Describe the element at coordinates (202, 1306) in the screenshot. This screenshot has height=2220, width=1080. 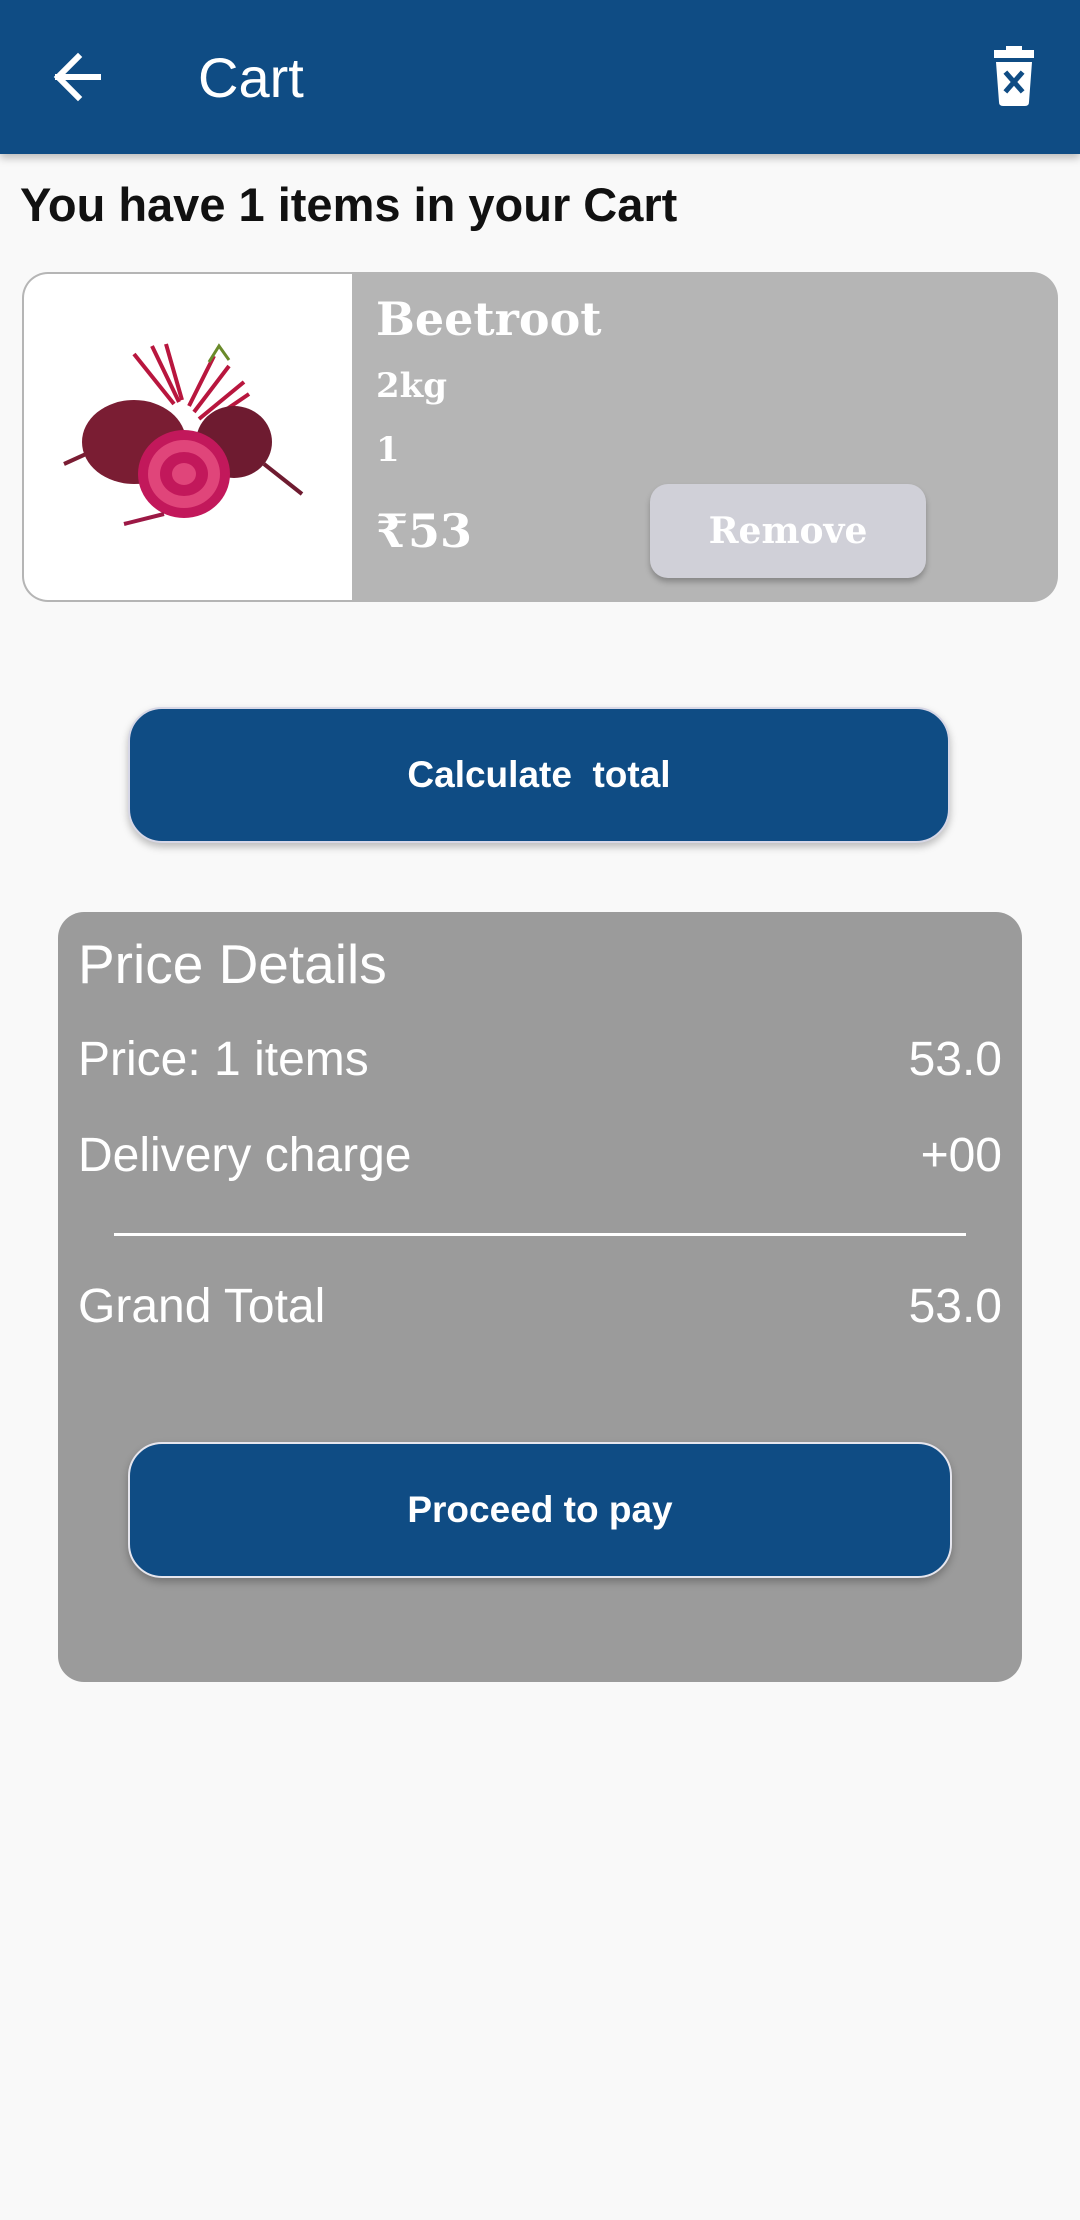
I see `grand-total-label: Grand Total` at that location.